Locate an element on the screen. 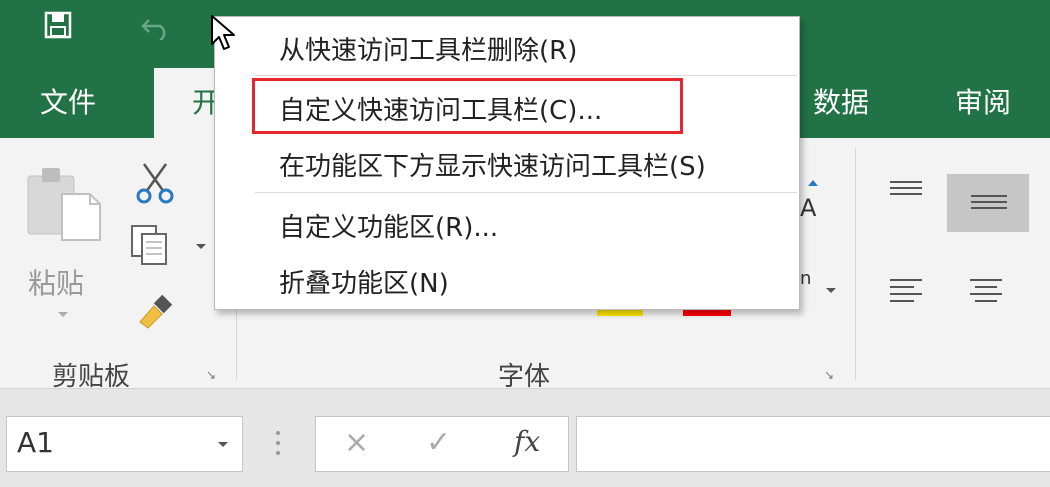 The width and height of the screenshot is (1050, 487). font-size-arrow-icon is located at coordinates (813, 183).